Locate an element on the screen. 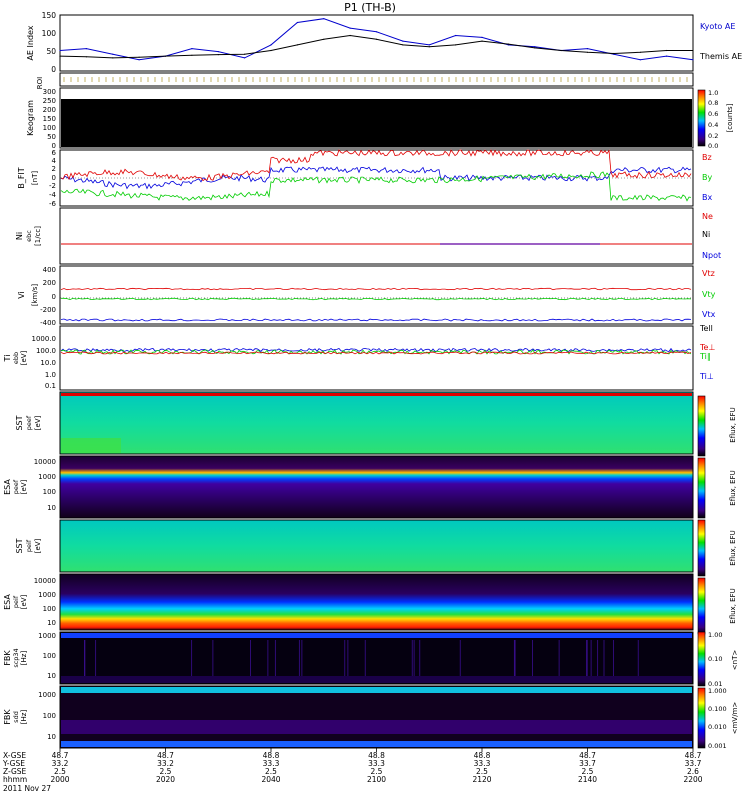 Image resolution: width=750 pixels, height=800 pixels. ae-ytick-100: 100 is located at coordinates (49, 33).